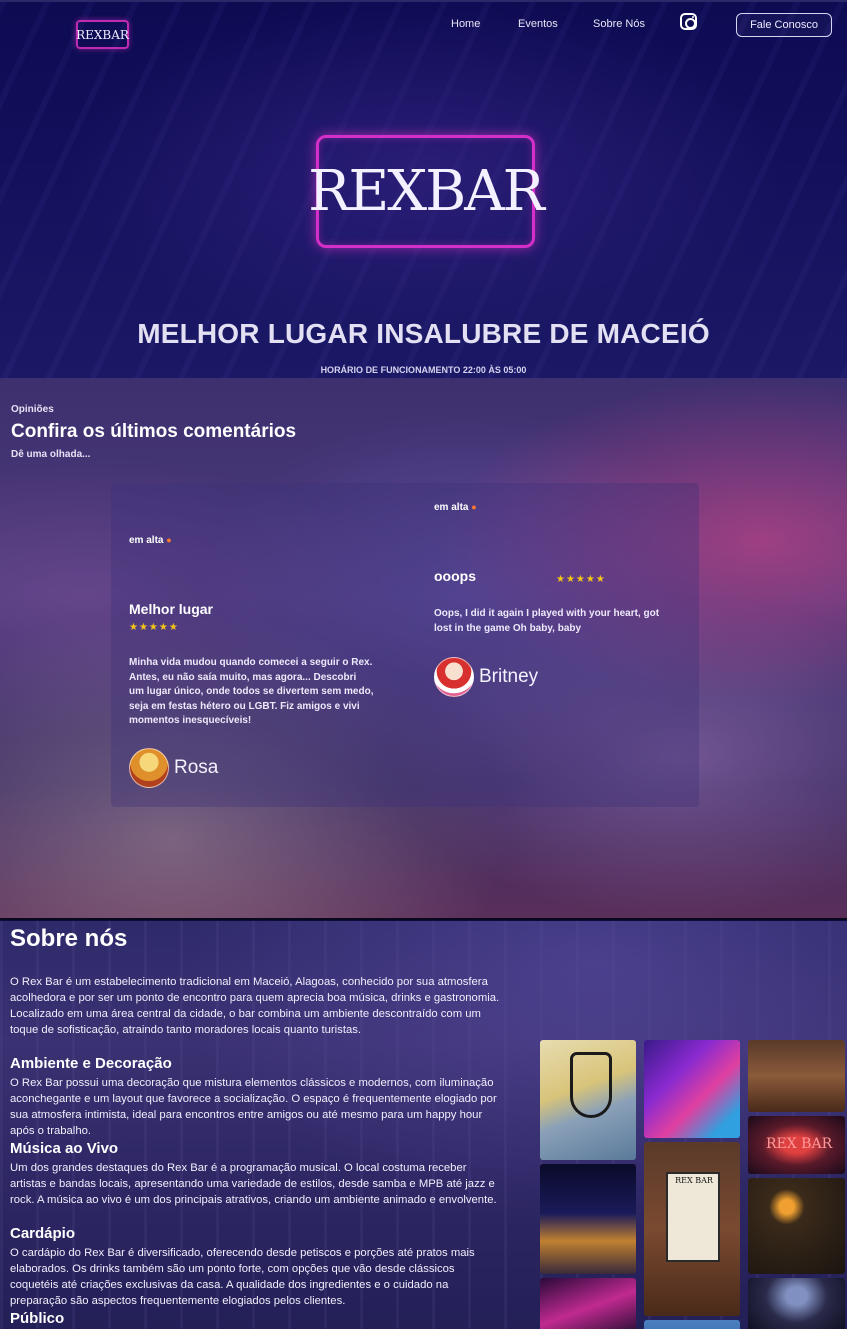 The image size is (847, 1329). Describe the element at coordinates (426, 191) in the screenshot. I see `hero-logo: REXBAR` at that location.